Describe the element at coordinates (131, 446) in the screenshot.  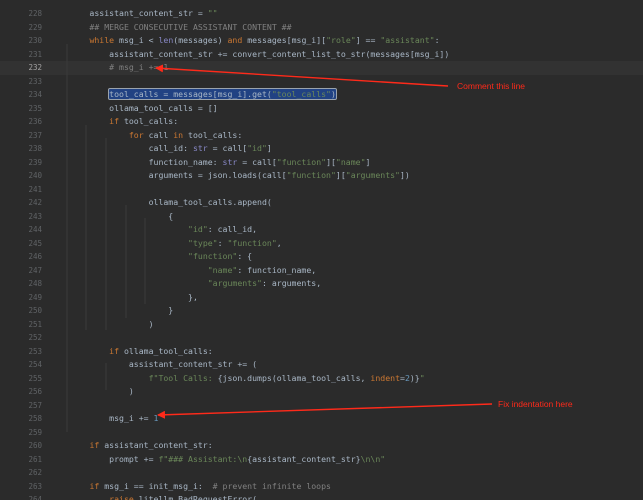
I see `code-text: if assistant_content_str:` at that location.